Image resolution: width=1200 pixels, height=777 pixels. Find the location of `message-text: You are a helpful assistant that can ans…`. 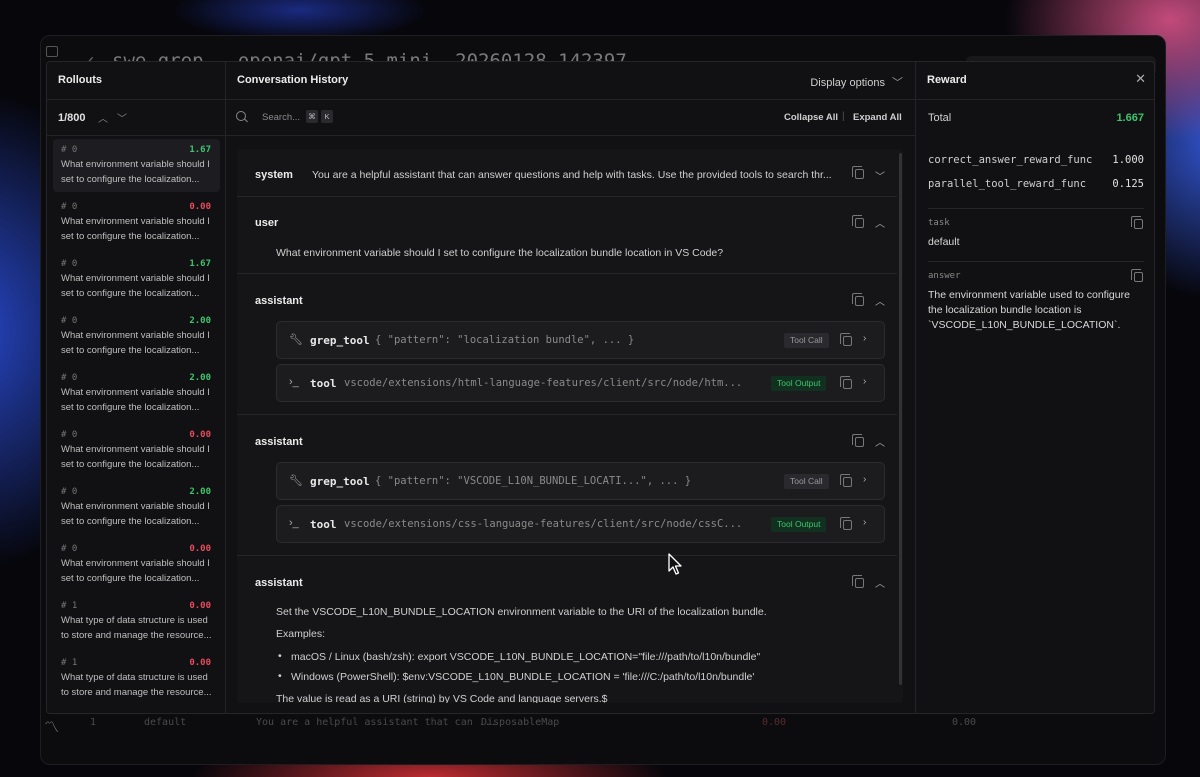

message-text: You are a helpful assistant that can ans… is located at coordinates (572, 175).